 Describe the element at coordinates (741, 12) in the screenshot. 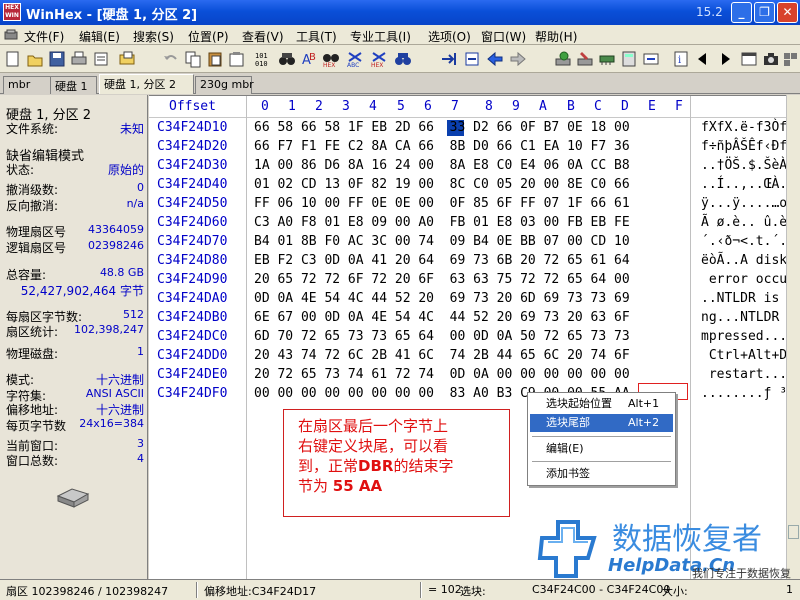

I see `minimize-button: _` at that location.